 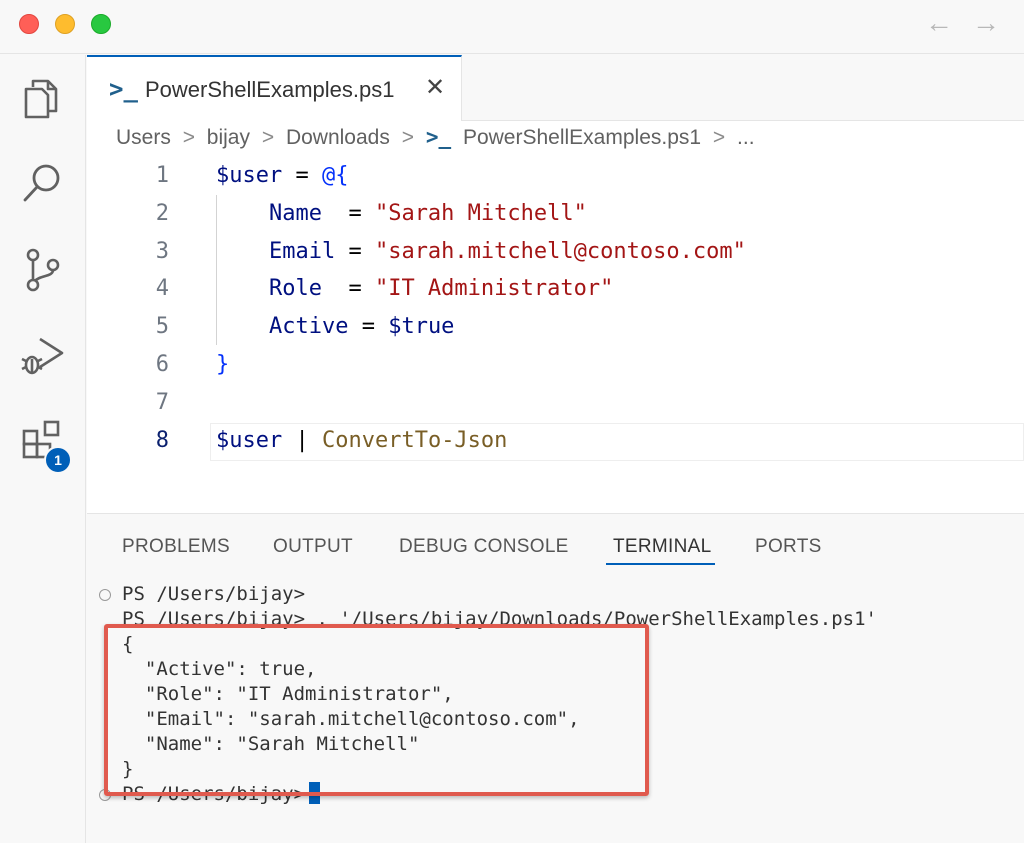 I want to click on breadcrumb-item: PowerShellExamples.ps1, so click(x=582, y=137).